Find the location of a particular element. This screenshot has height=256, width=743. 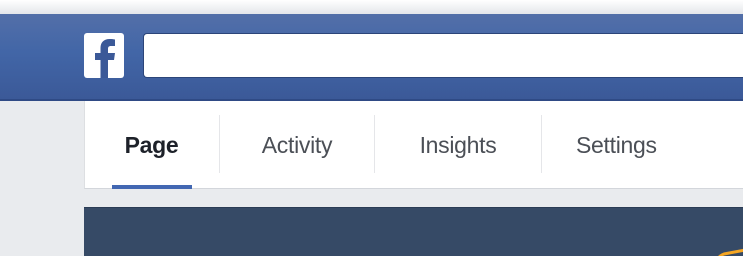

tab-insights-label: Insights is located at coordinates (458, 144).